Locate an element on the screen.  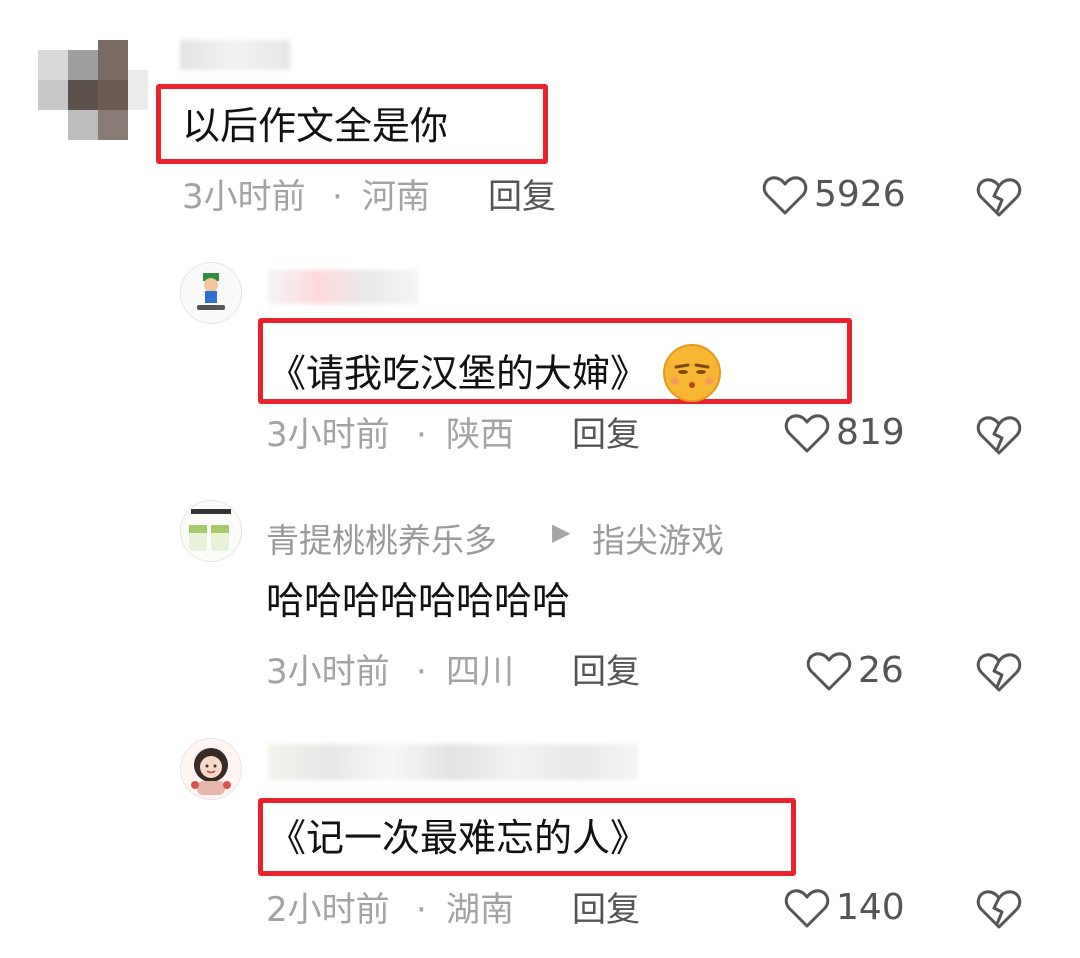
comment-text-content: 《请我吃汉堡的大婶》 is located at coordinates (458, 373).